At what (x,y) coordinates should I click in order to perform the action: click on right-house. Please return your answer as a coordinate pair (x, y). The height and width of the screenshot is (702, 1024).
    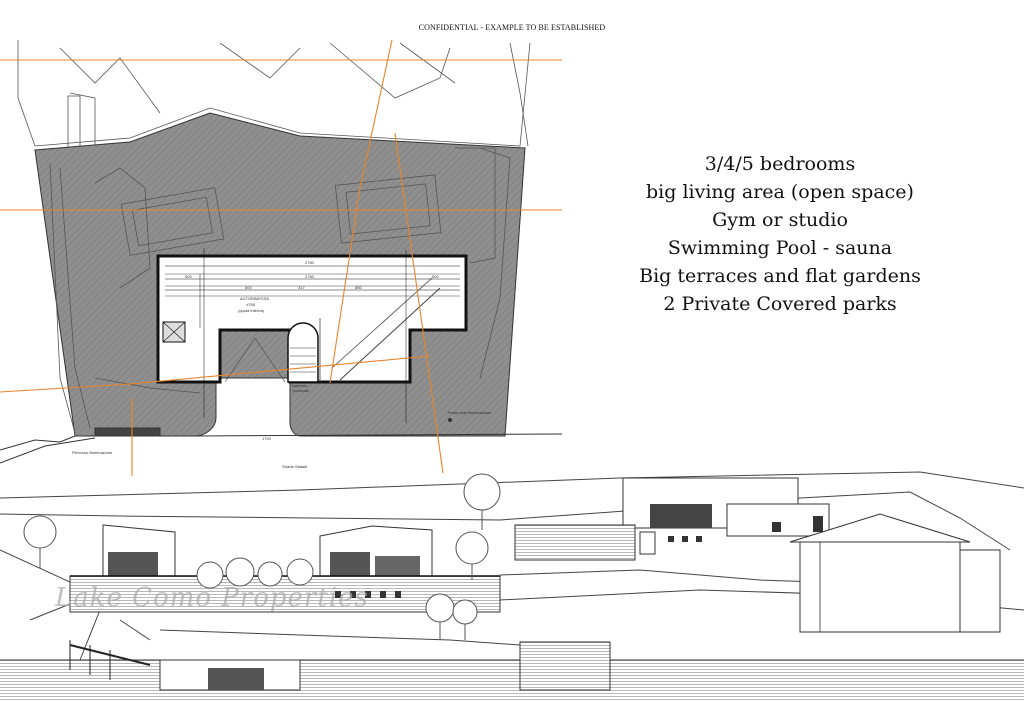
    Looking at the image, I should click on (895, 573).